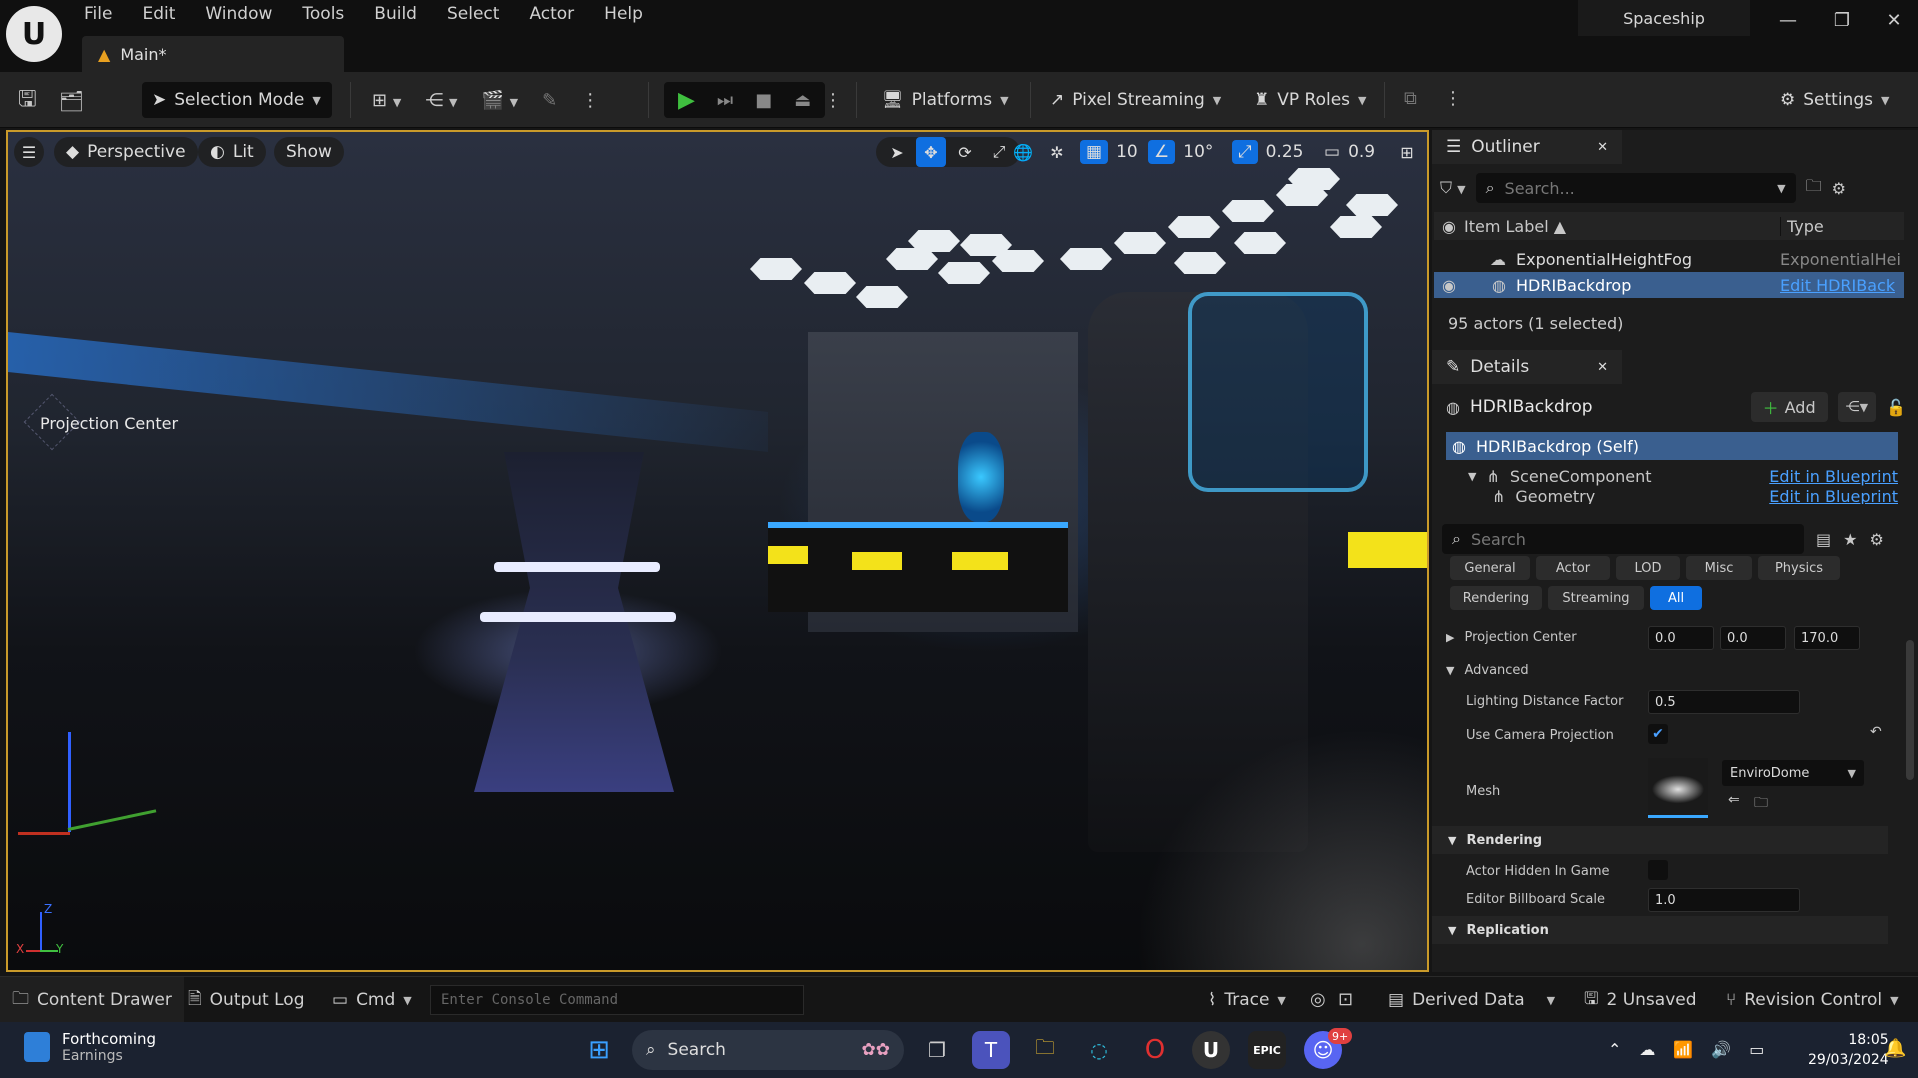  What do you see at coordinates (945, 100) in the screenshot?
I see `platforms-dropdown: 🖥 Platforms ▼` at bounding box center [945, 100].